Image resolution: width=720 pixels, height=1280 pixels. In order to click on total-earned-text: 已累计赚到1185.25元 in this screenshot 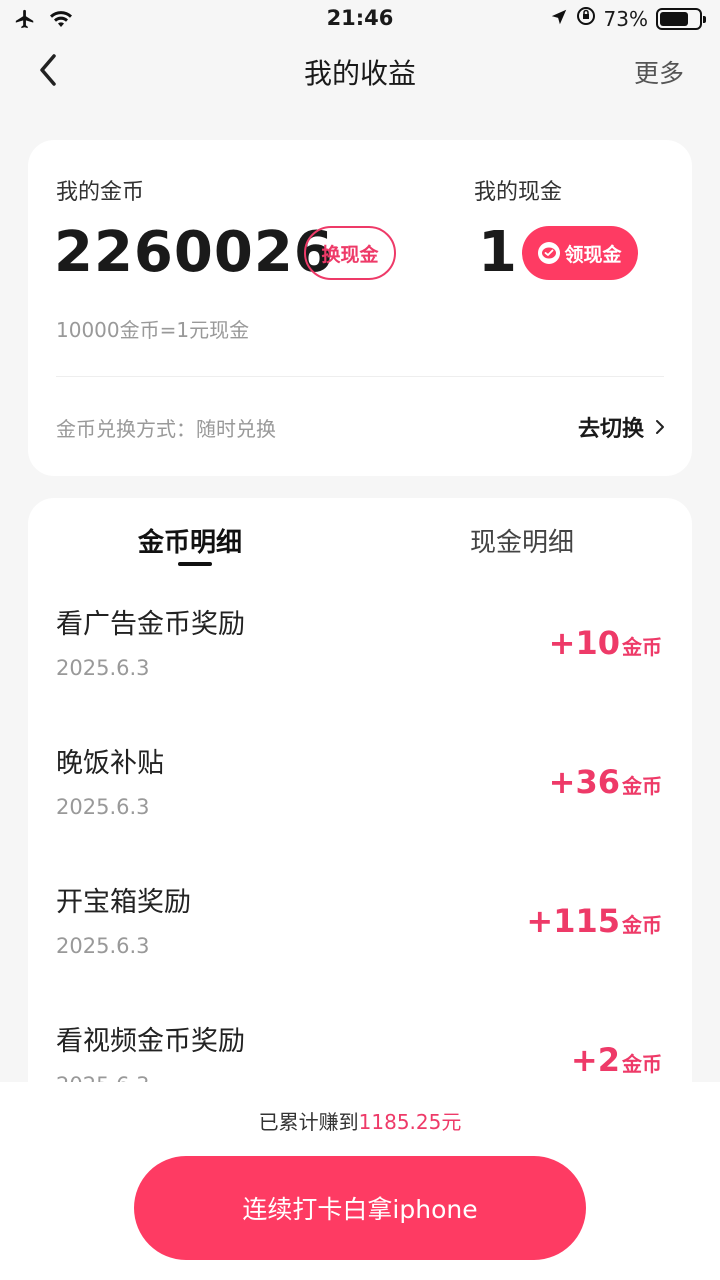, I will do `click(360, 1120)`.